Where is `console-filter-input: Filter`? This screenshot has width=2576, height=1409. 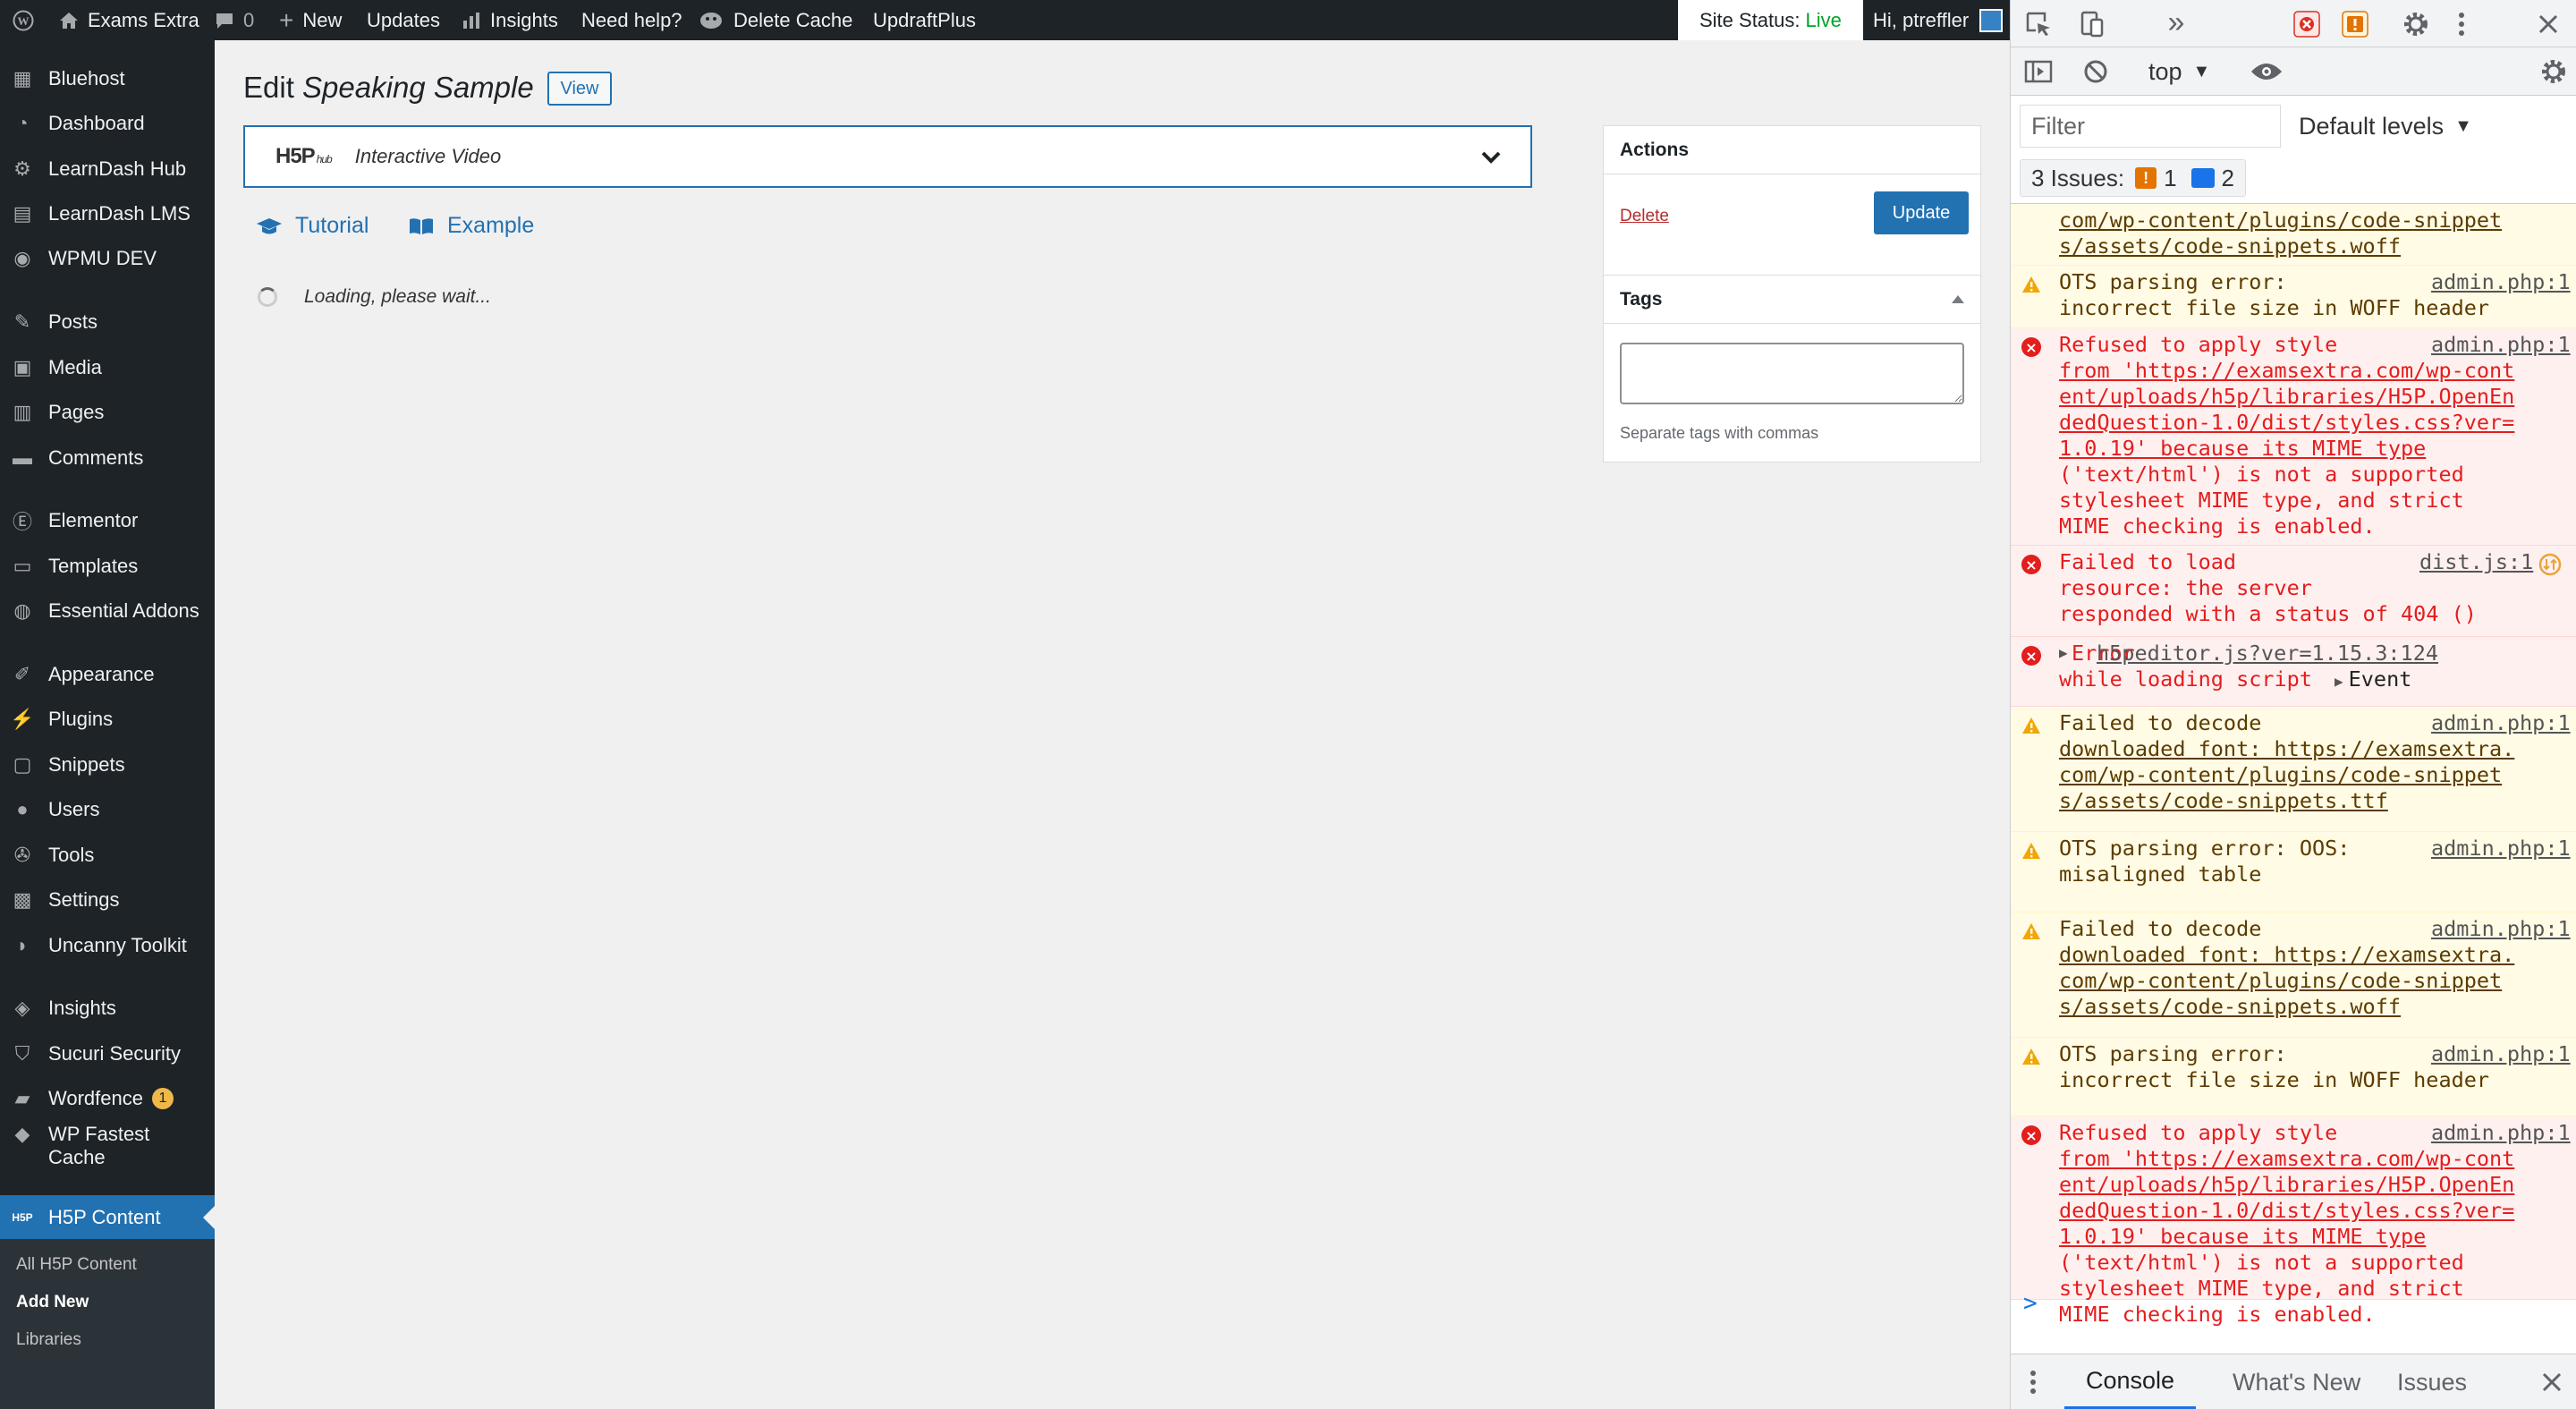
console-filter-input: Filter is located at coordinates (2150, 127).